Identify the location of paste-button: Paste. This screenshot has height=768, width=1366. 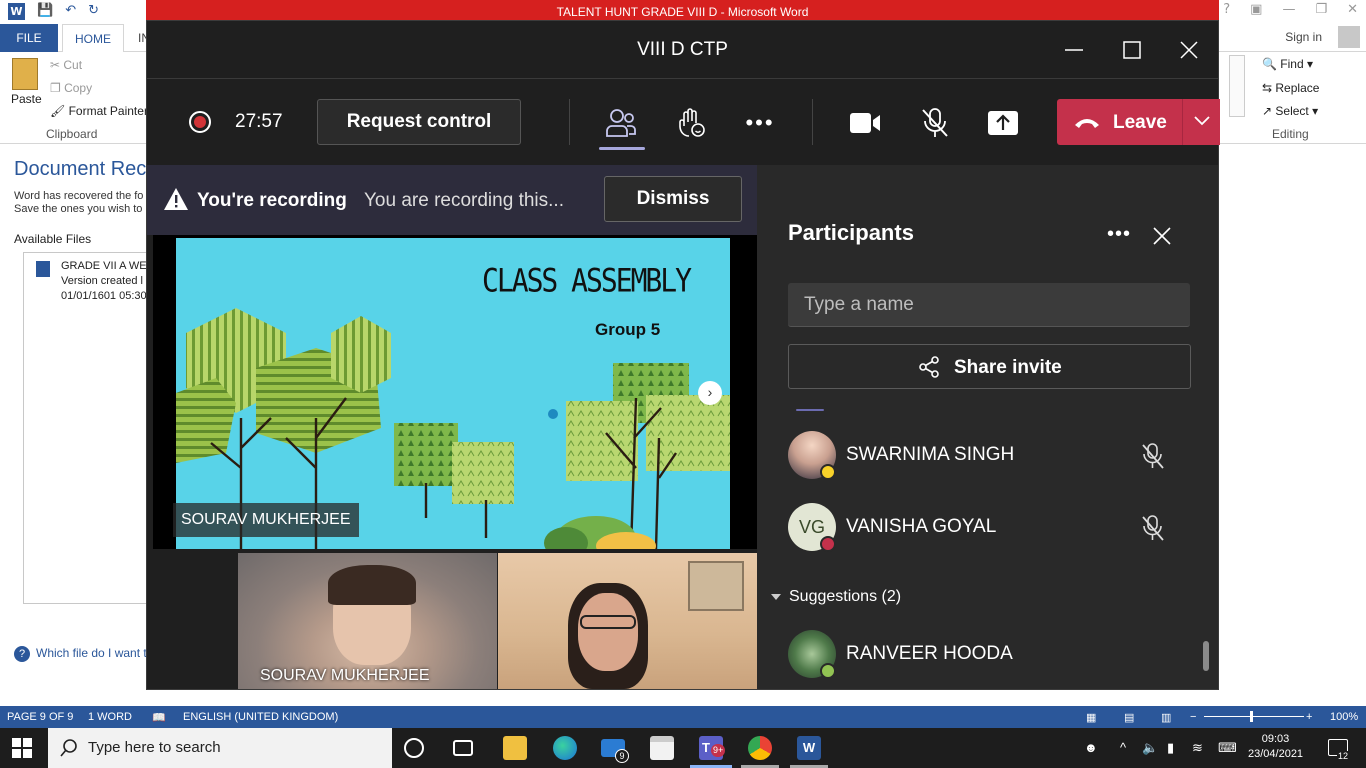
(26, 99).